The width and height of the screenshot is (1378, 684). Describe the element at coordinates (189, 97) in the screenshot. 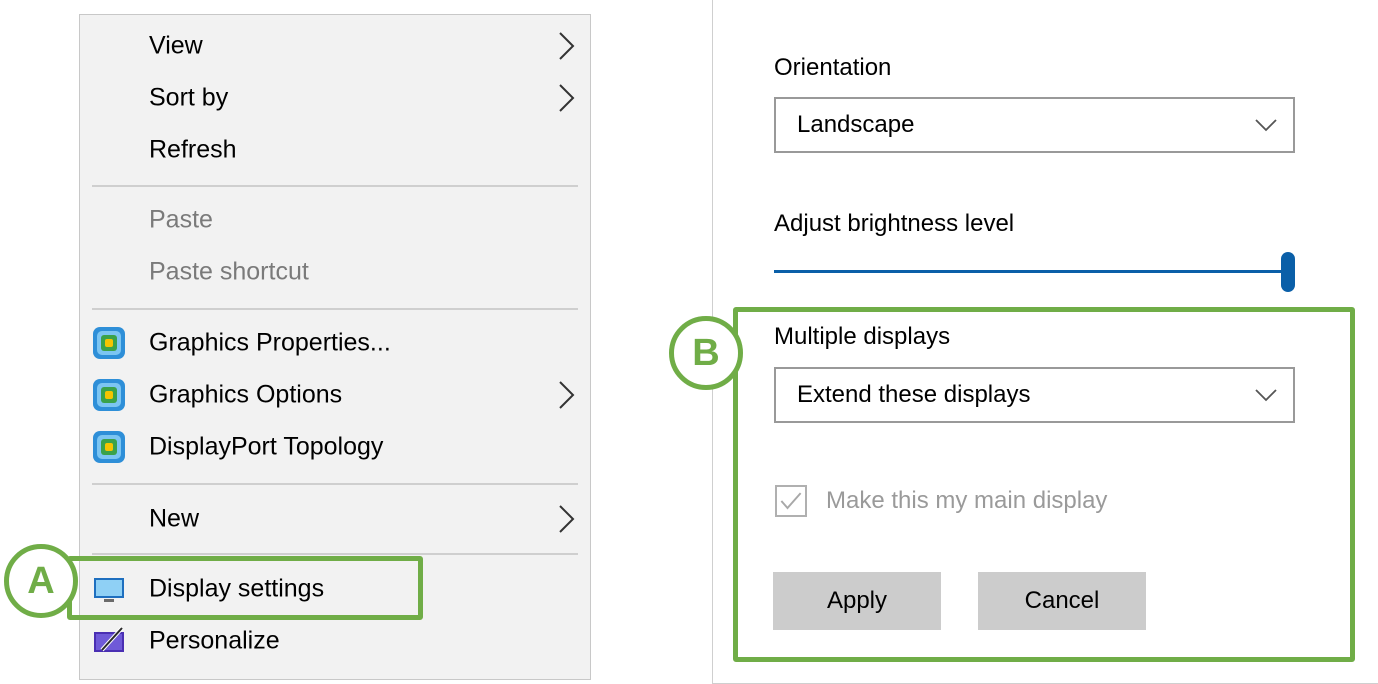

I see `menu-item-label: Sort by` at that location.